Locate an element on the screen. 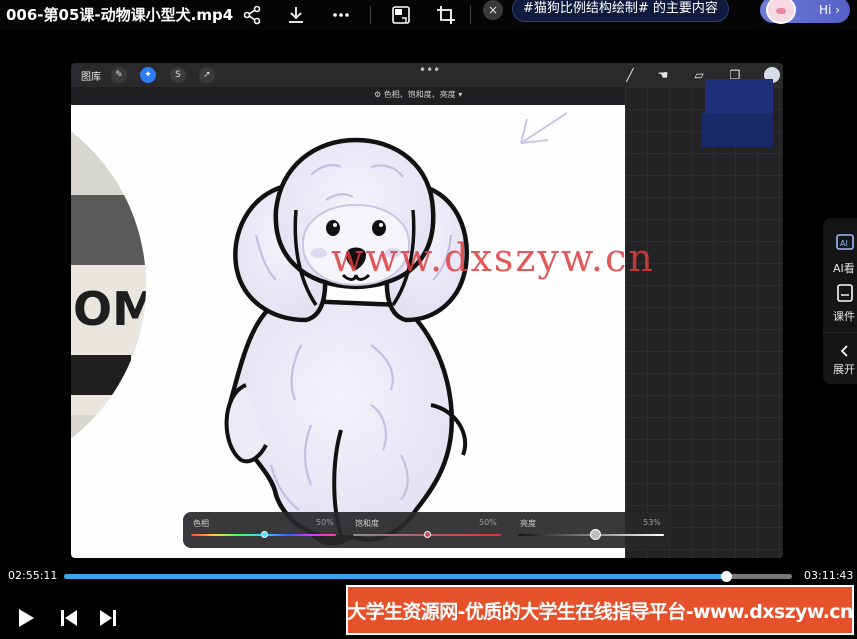  promo-banner: 大学生资源网-优质的大学生在线指导平台-www.dxszyw.cn is located at coordinates (600, 610).